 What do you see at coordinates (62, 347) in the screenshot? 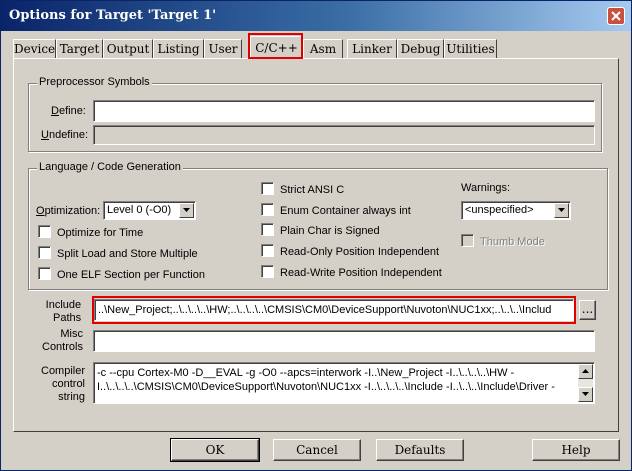
I see `misc-controls-label-line2: Controls` at bounding box center [62, 347].